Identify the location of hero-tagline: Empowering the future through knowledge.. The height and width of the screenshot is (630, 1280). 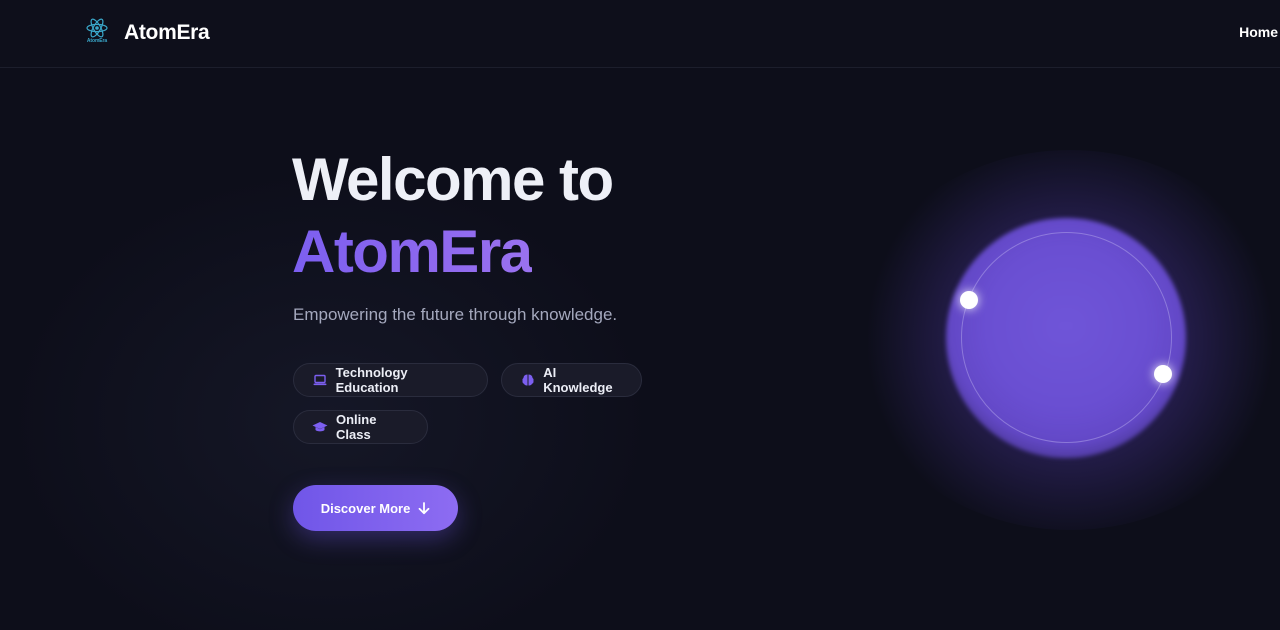
(455, 314).